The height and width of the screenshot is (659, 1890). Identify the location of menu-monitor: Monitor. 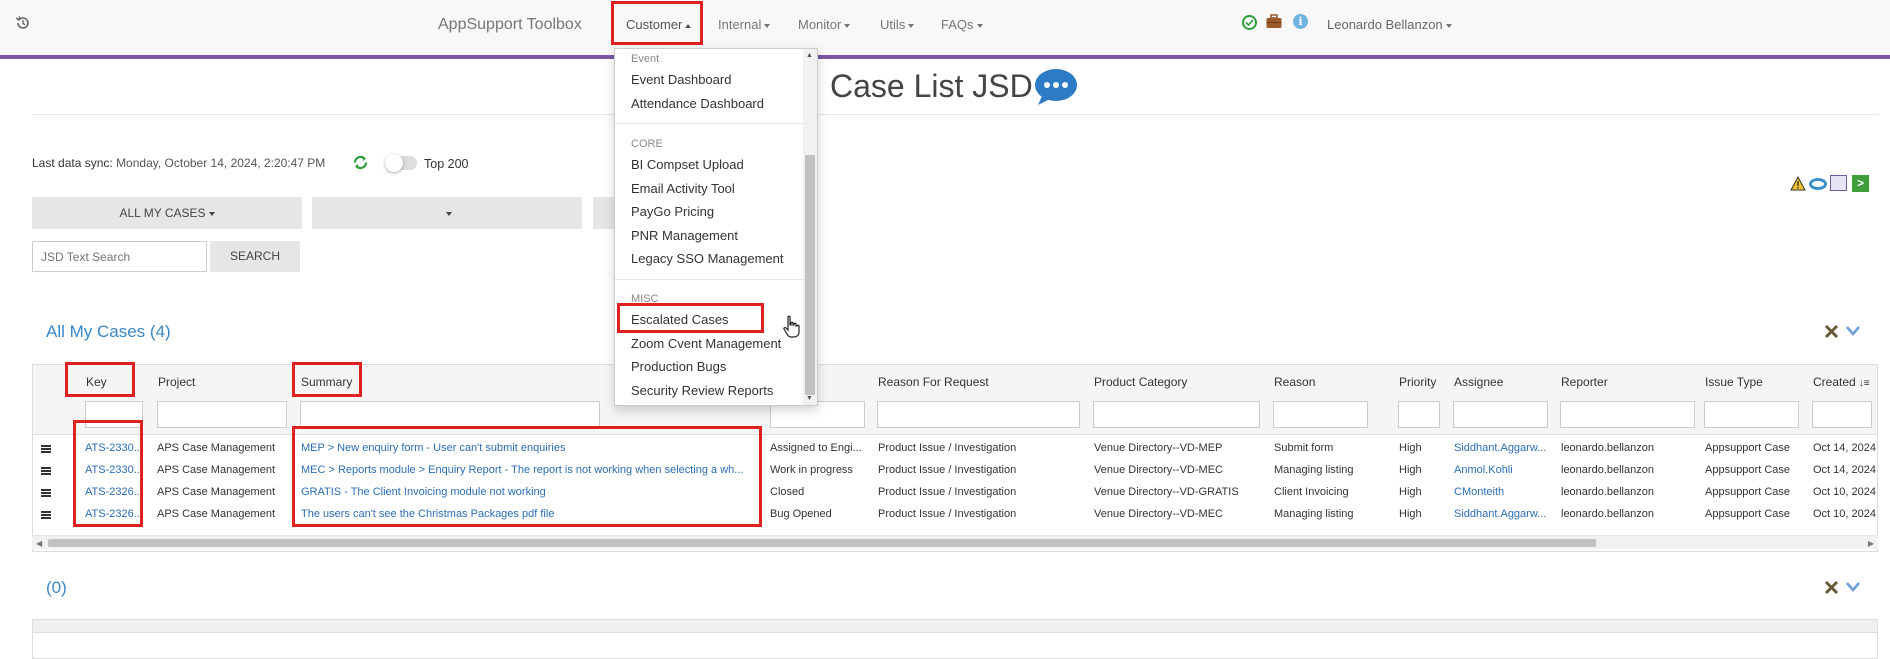
(824, 25).